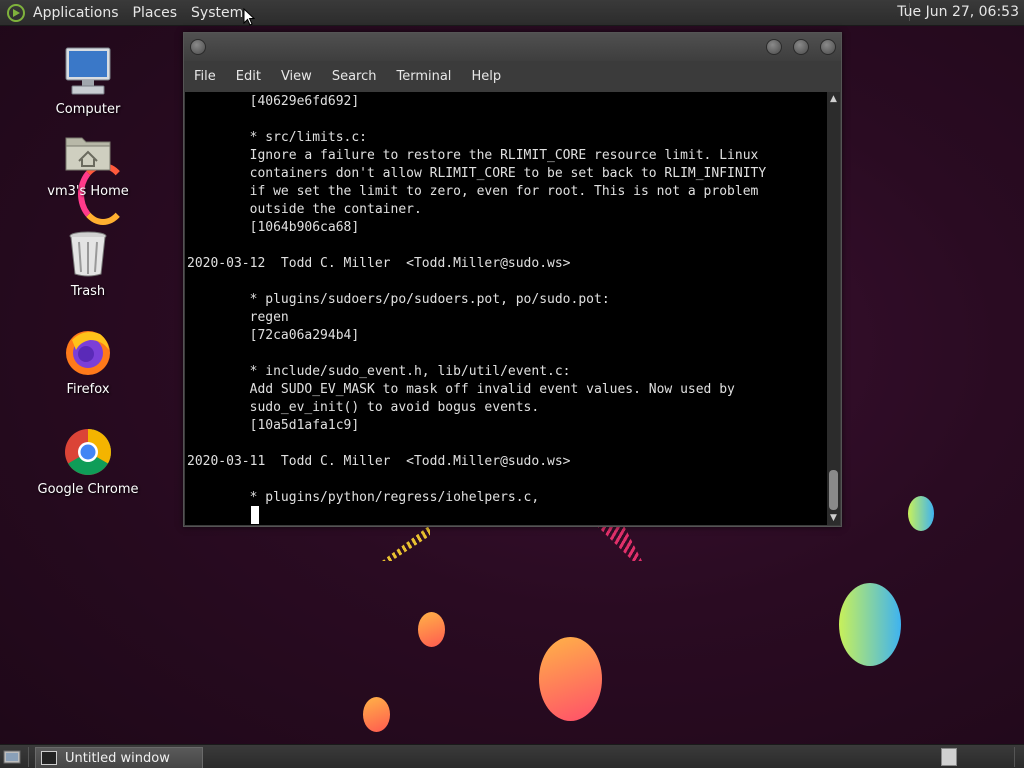 The height and width of the screenshot is (768, 1024). Describe the element at coordinates (12, 757) in the screenshot. I see `show-desktop-icon` at that location.